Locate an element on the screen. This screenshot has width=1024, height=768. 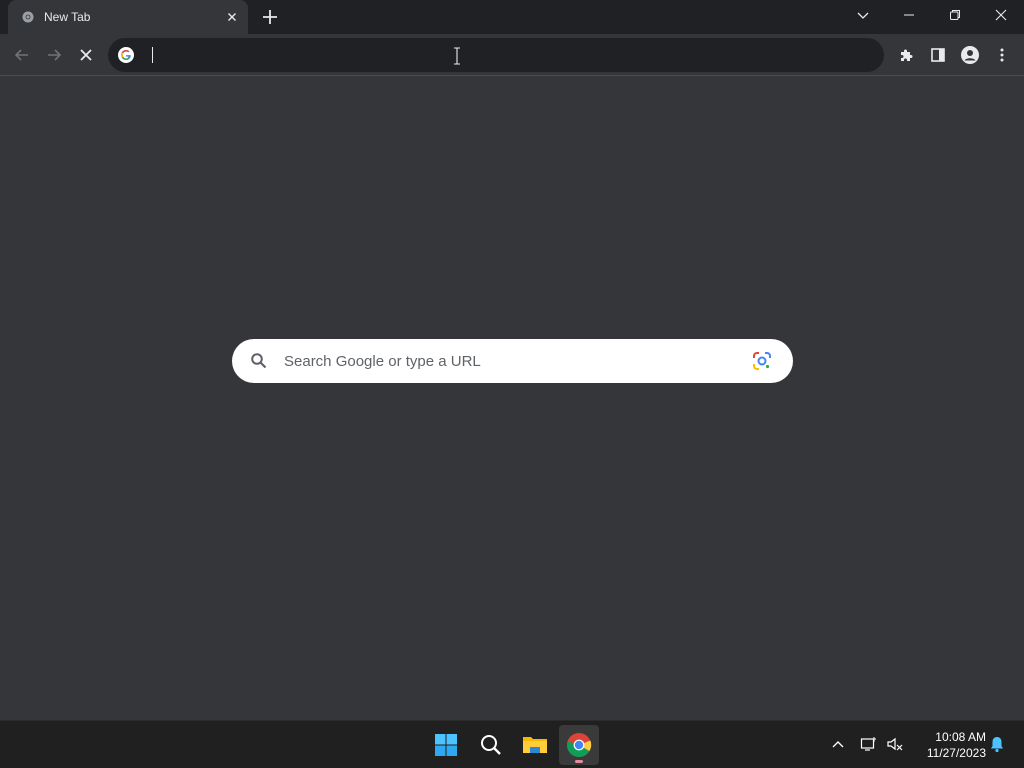
tab-strip: New Tab is located at coordinates (512, 17).